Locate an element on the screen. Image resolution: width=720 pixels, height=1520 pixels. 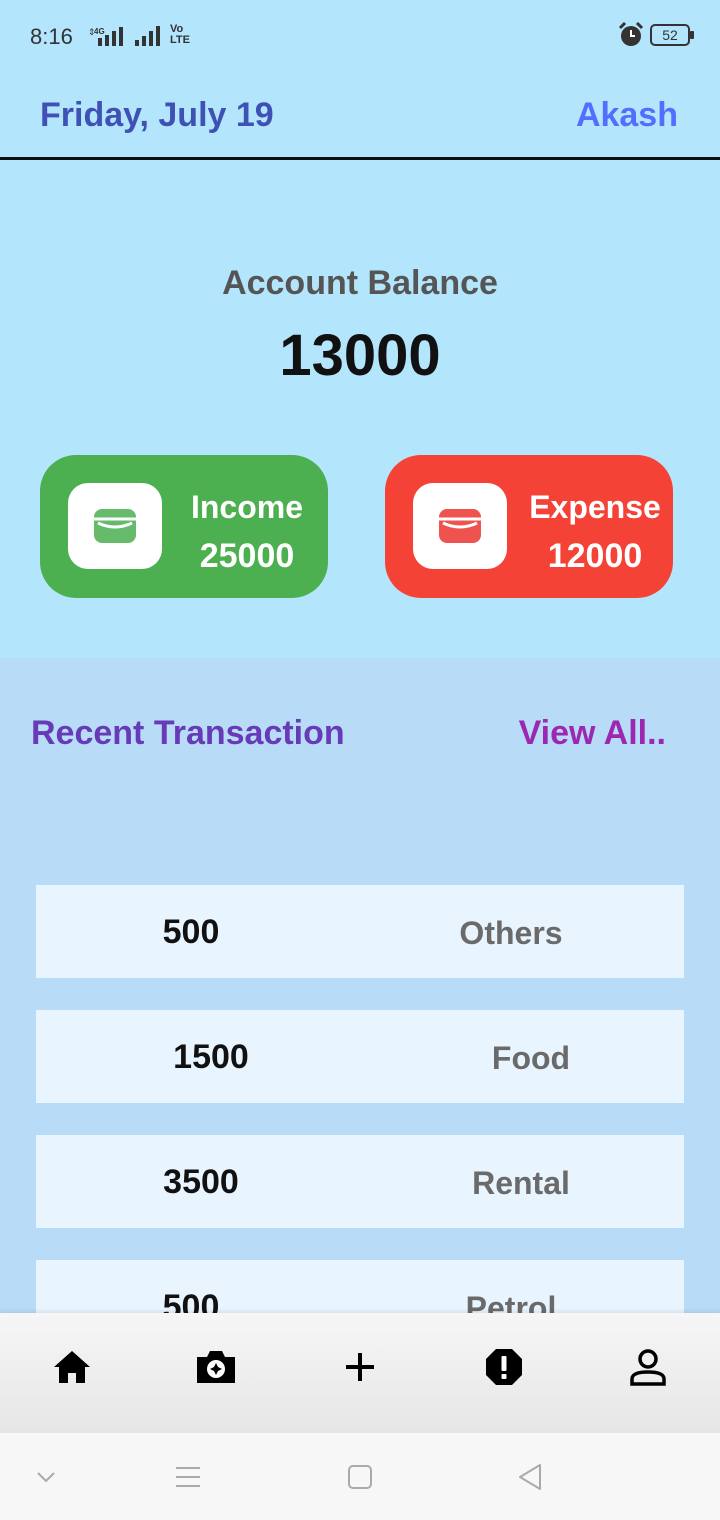
income-value: 25000 is located at coordinates (247, 556).